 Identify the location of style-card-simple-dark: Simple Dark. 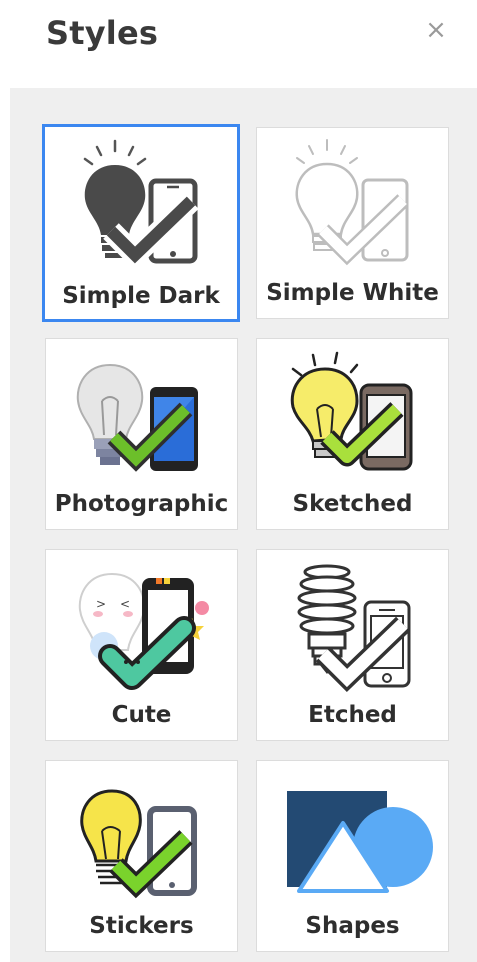
(141, 223).